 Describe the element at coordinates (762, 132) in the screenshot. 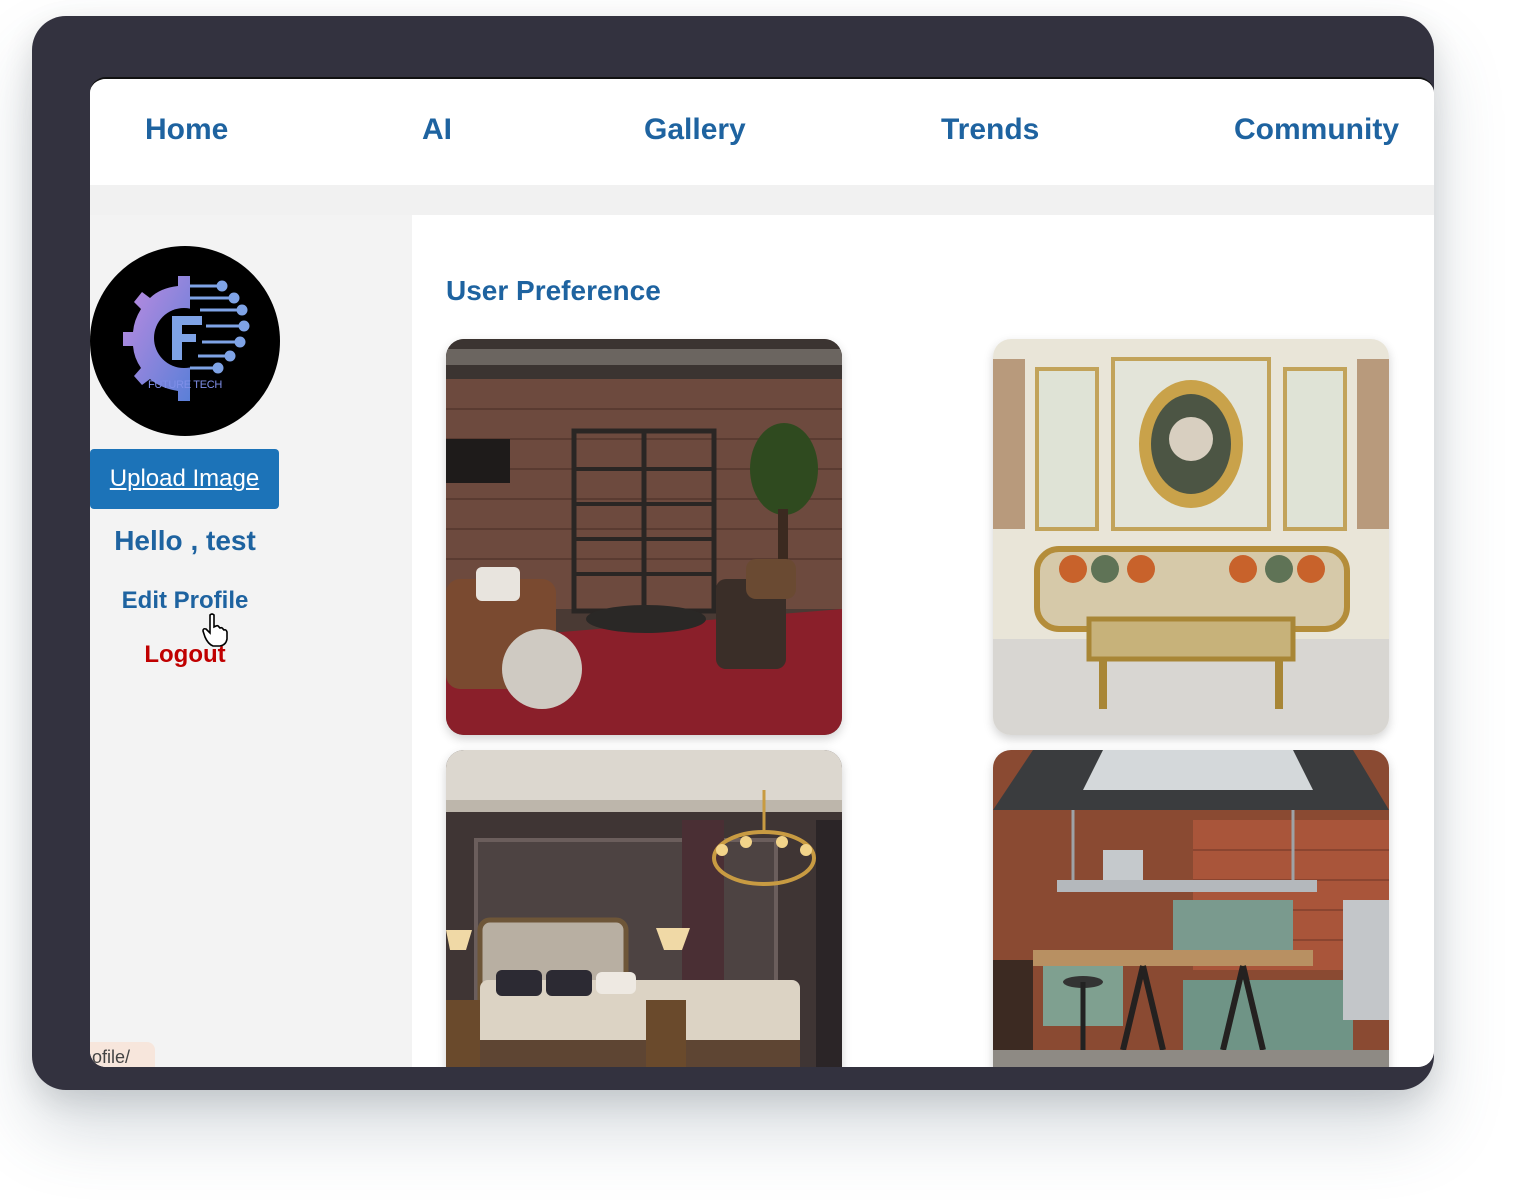

I see `top-navbar: Home AI Gallery Trends Community` at that location.